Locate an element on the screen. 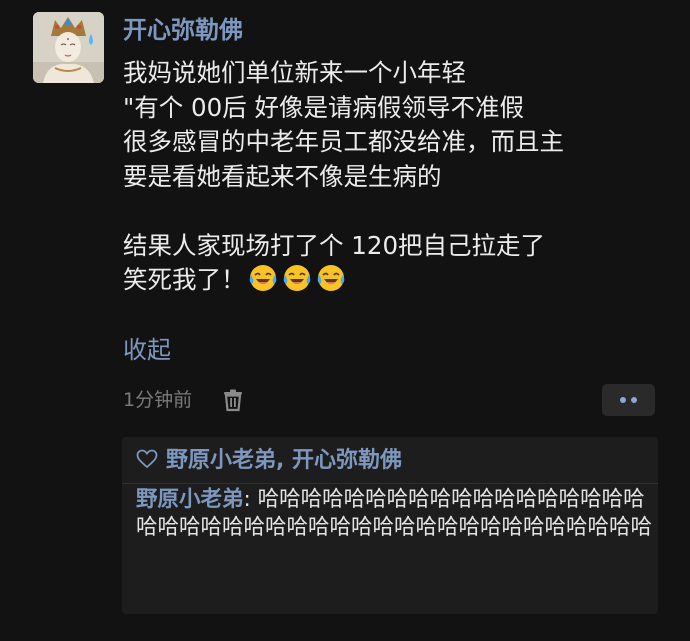  likes-row: 野原小老弟, 开心弥勒佛 is located at coordinates (269, 461).